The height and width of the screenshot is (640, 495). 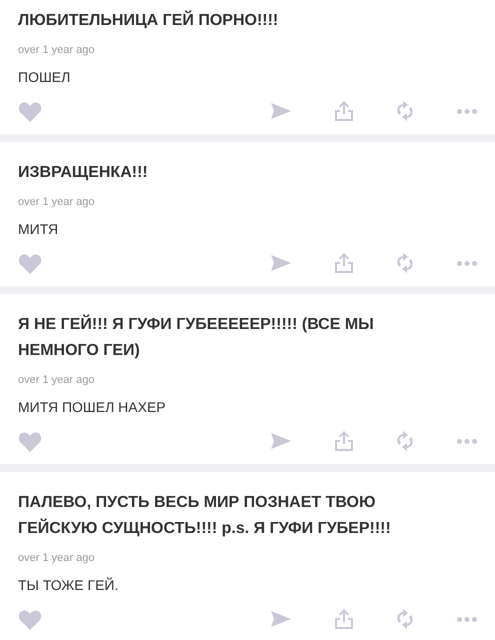 What do you see at coordinates (92, 407) in the screenshot?
I see `answer-text: МИТЯ ПОШЕЛ НАХЕР` at bounding box center [92, 407].